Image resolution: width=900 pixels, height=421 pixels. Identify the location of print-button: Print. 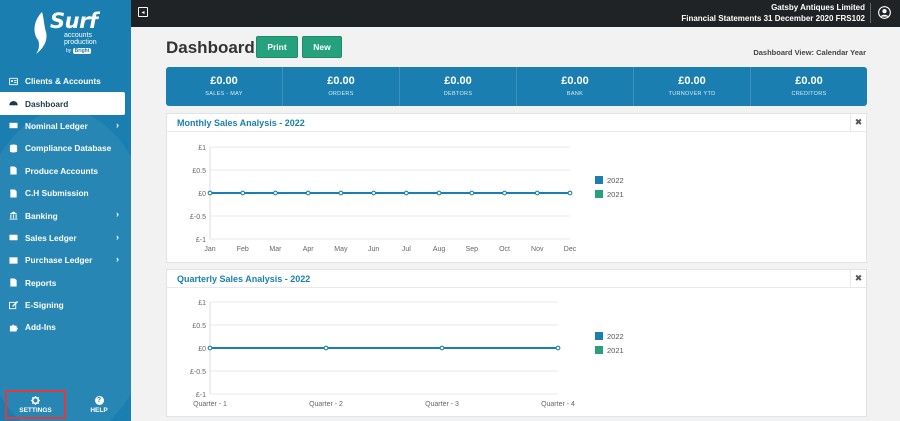
(277, 47).